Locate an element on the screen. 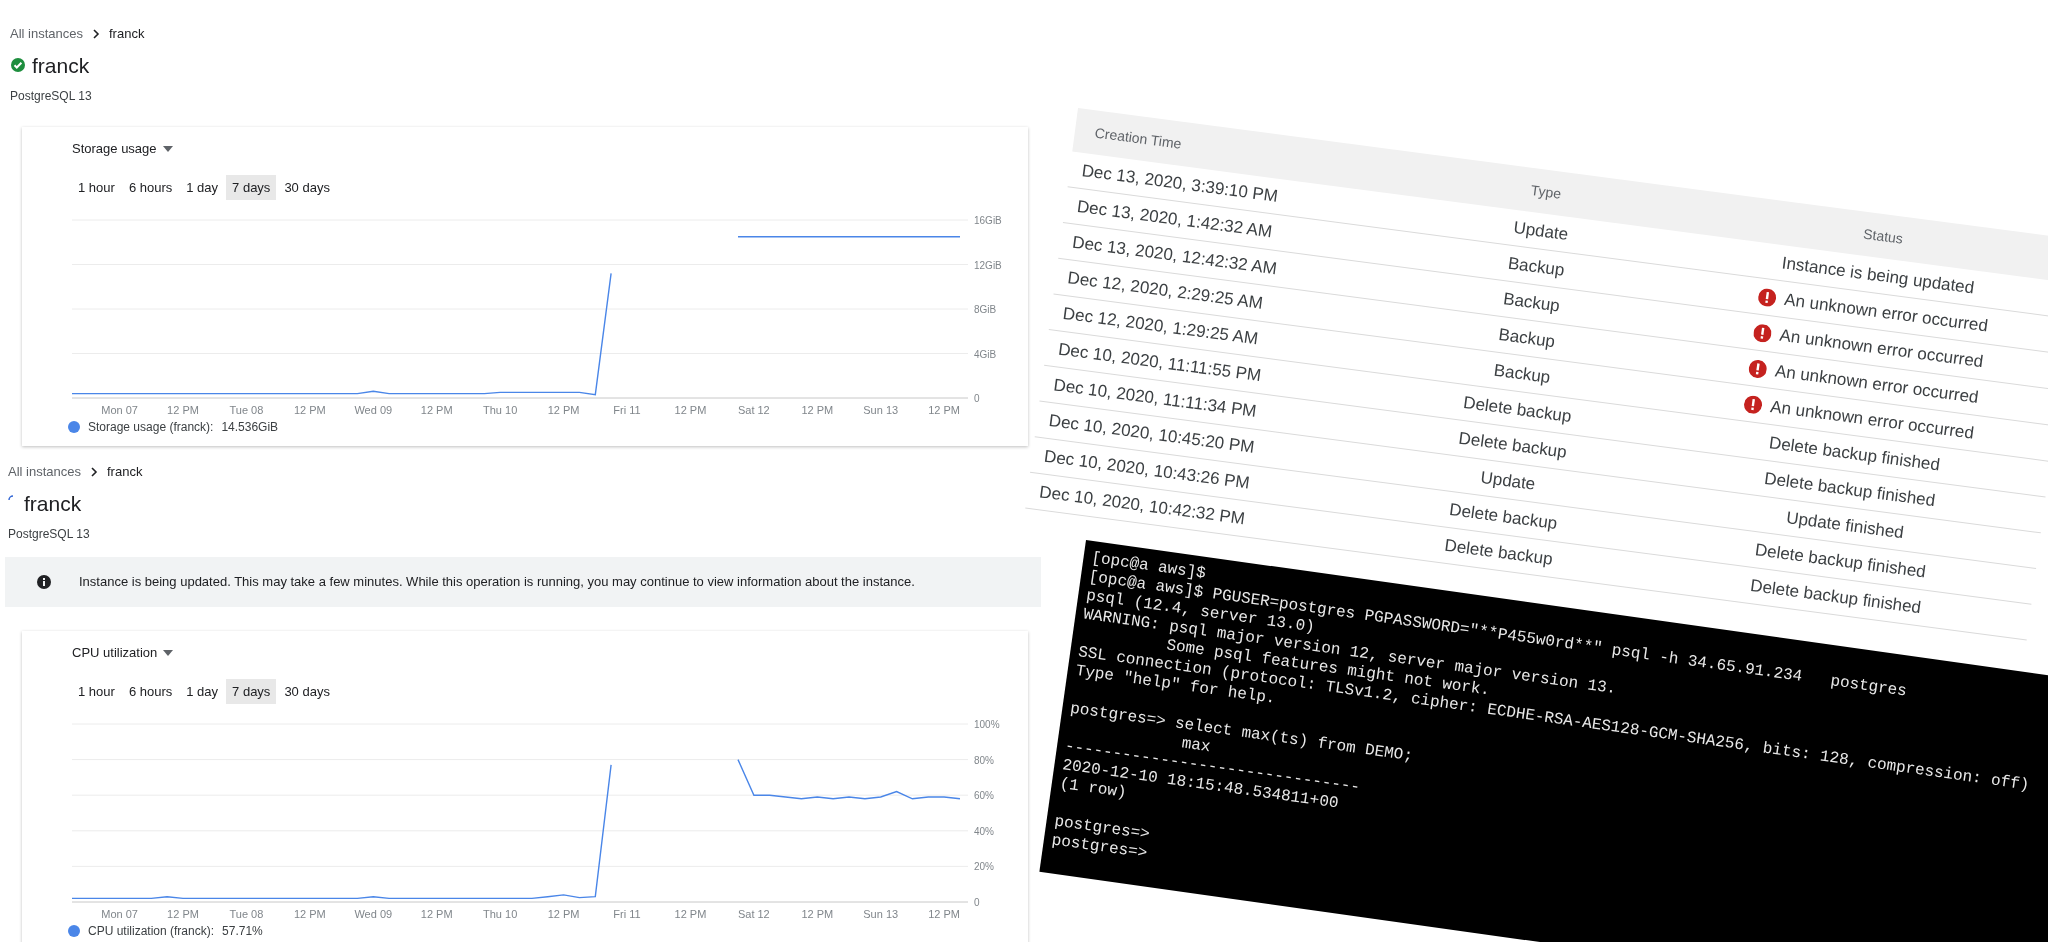 Image resolution: width=2048 pixels, height=942 pixels. table-cell-text: Update finished is located at coordinates (1845, 524).